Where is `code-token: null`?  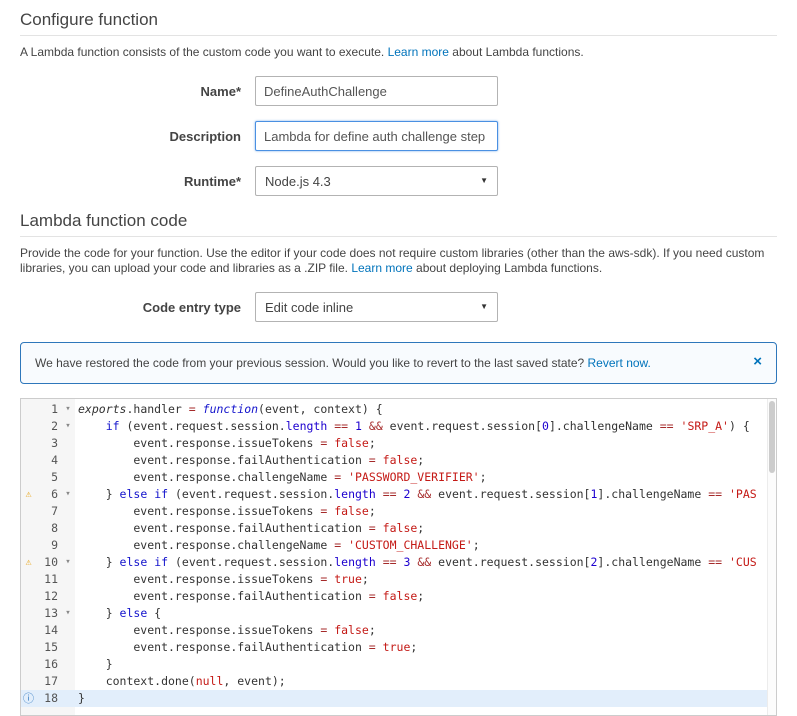 code-token: null is located at coordinates (209, 681).